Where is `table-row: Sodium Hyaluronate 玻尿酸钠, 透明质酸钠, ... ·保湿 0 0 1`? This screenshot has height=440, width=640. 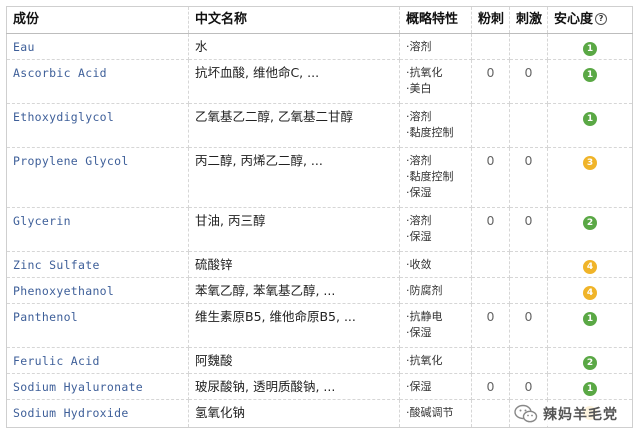 table-row: Sodium Hyaluronate 玻尿酸钠, 透明质酸钠, ... ·保湿 0 0 1 is located at coordinates (319, 386).